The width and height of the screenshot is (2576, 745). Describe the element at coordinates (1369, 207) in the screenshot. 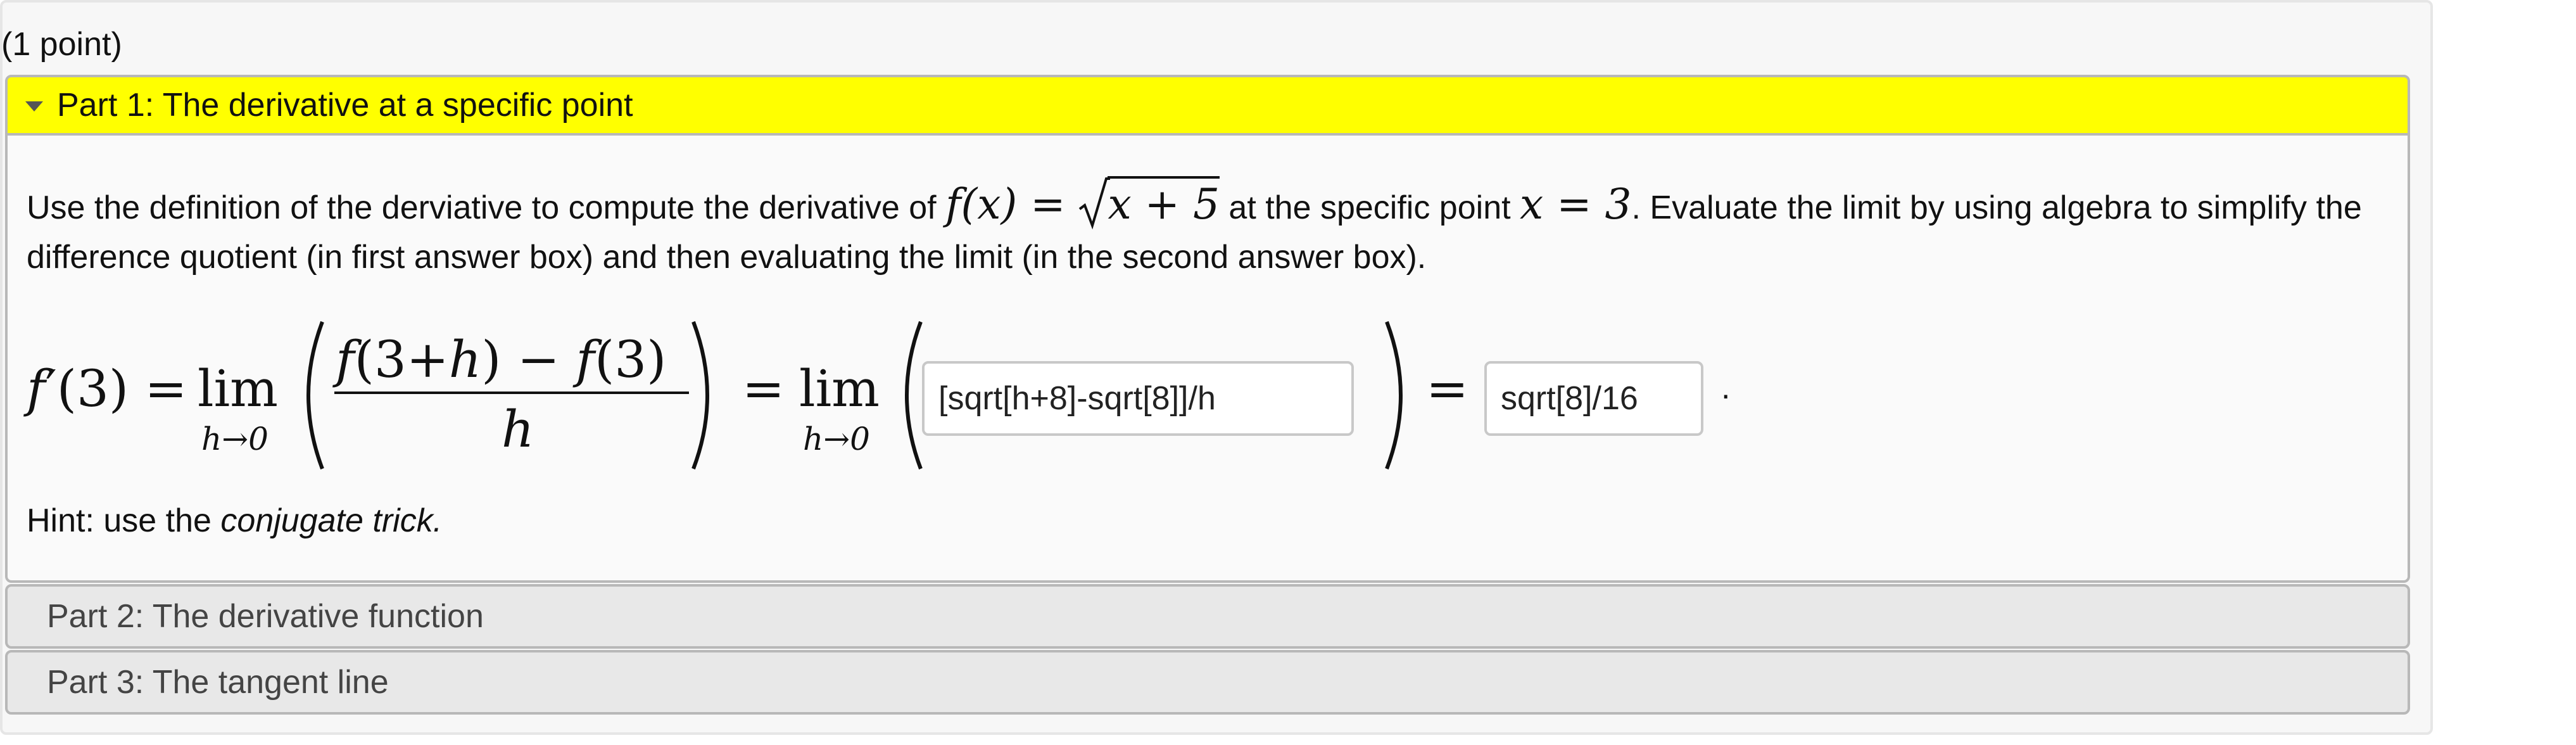

I see `problem-text-mid: at the specific point` at that location.